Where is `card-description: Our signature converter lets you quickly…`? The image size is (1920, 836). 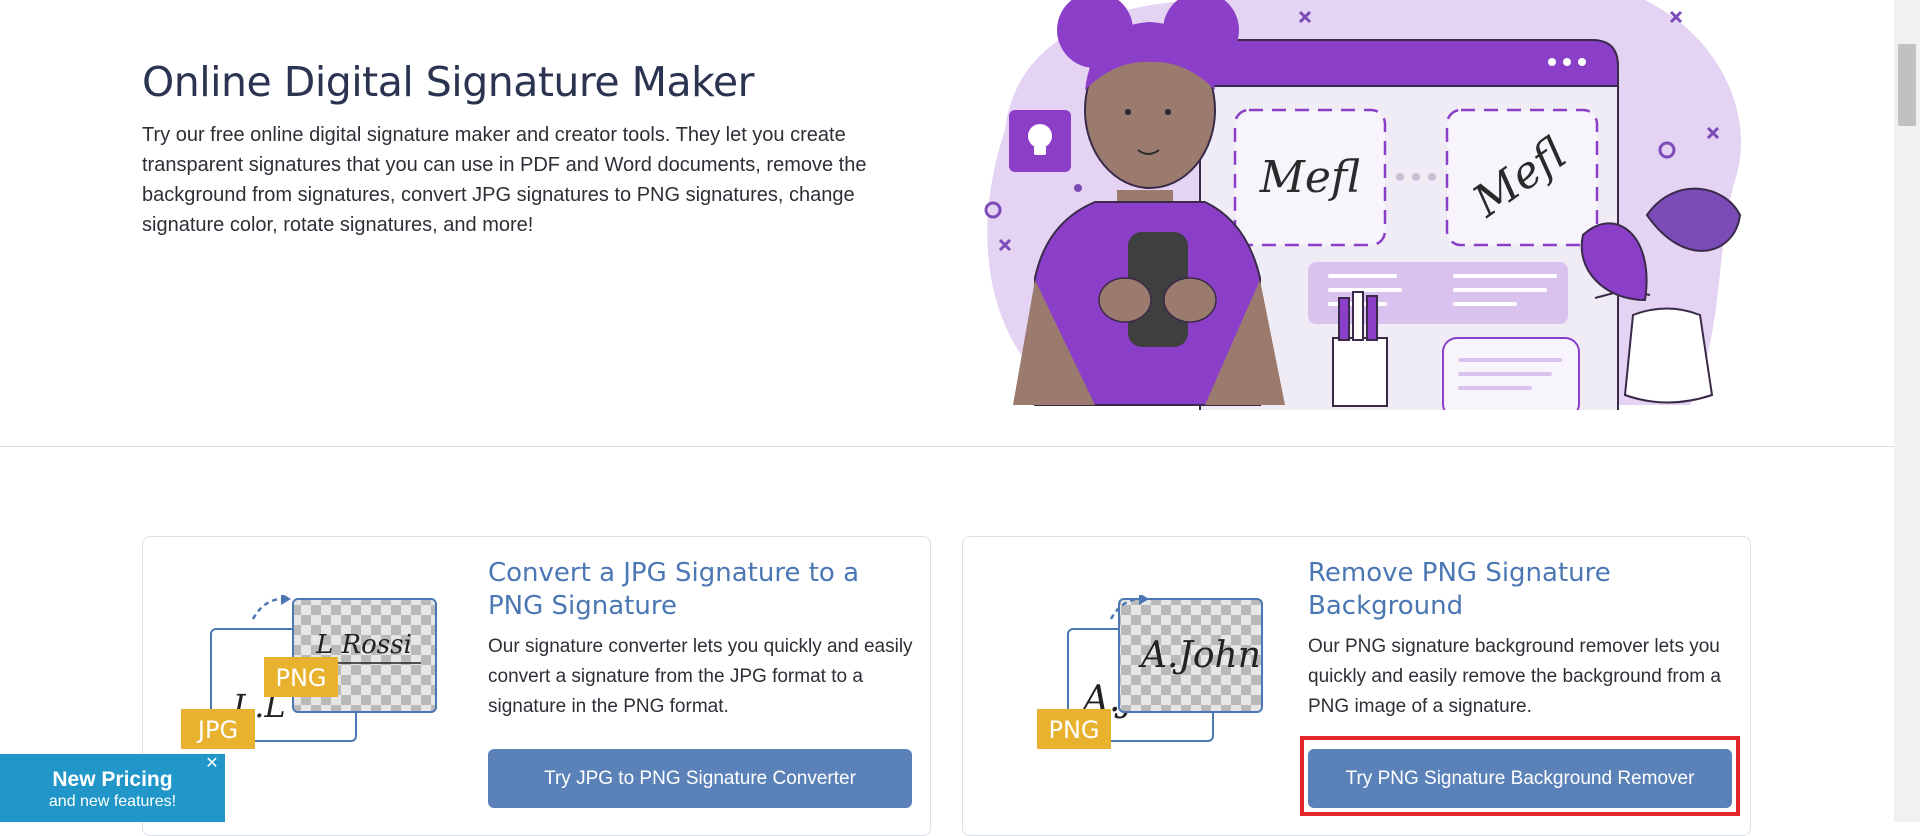
card-description: Our signature converter lets you quickly… is located at coordinates (700, 676).